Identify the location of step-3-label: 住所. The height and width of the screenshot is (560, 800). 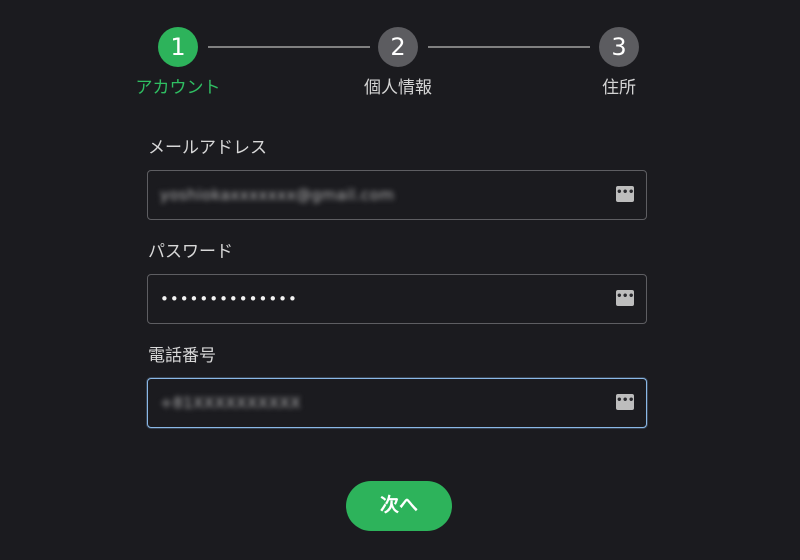
(619, 88).